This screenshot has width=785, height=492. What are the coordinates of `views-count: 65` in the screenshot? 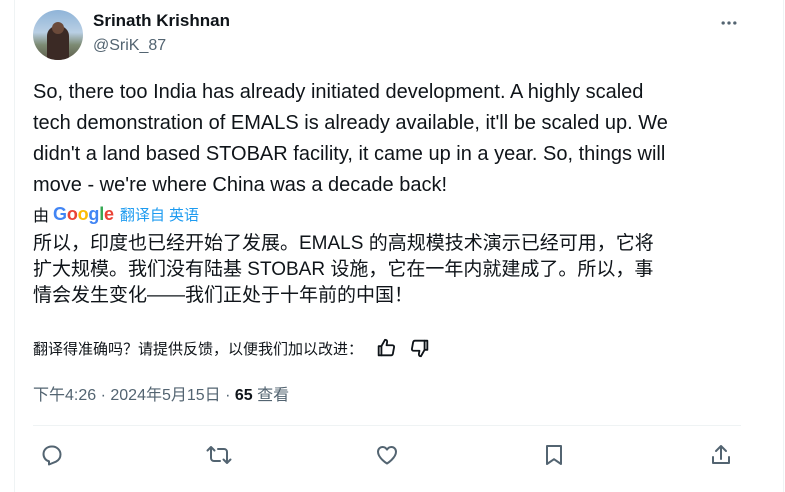 It's located at (243, 395).